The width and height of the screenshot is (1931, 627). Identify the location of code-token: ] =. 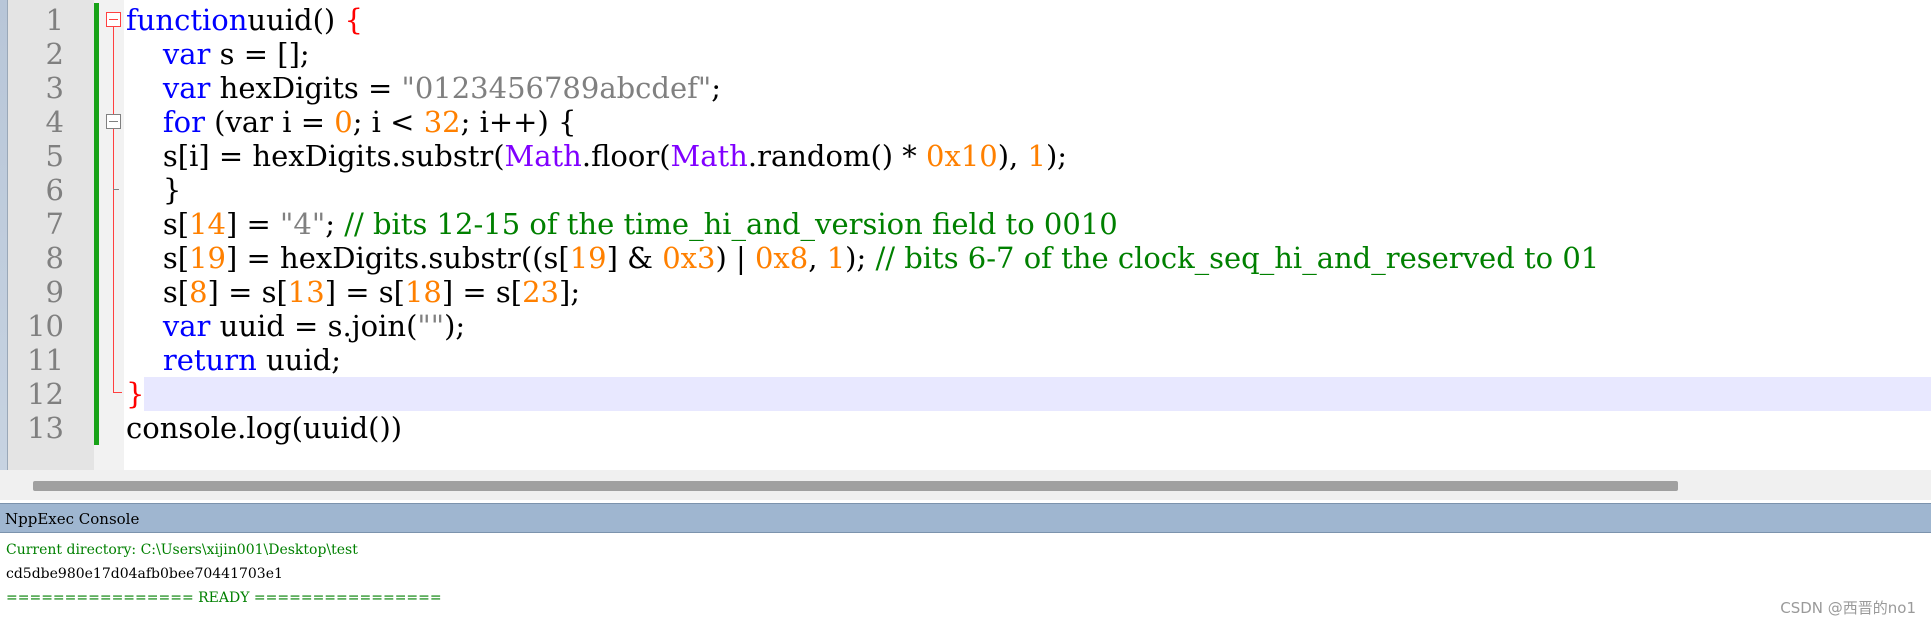
(253, 224).